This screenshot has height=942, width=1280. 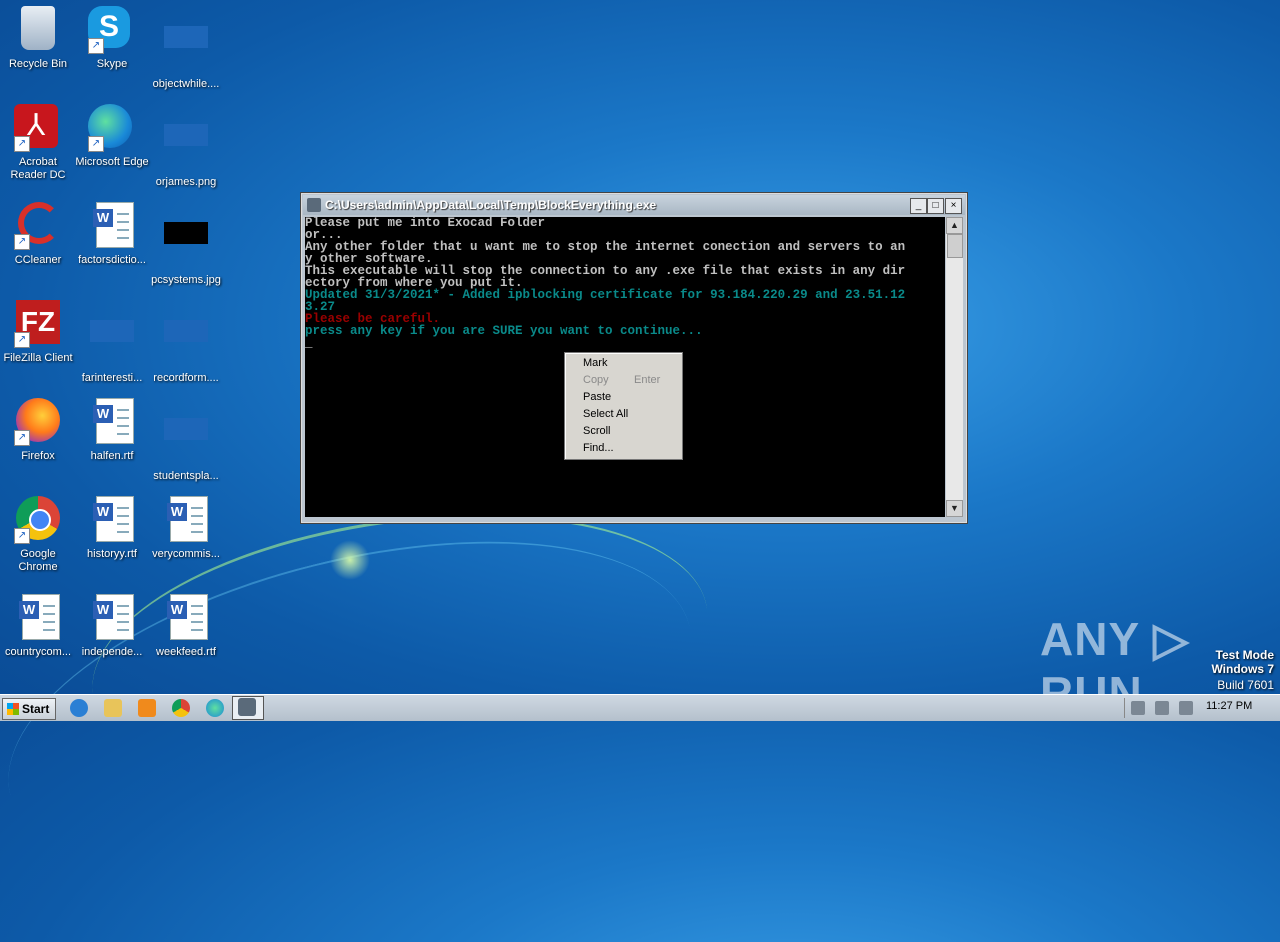 I want to click on desktop-icon-historyy: W historyy.rtf, so click(x=112, y=528).